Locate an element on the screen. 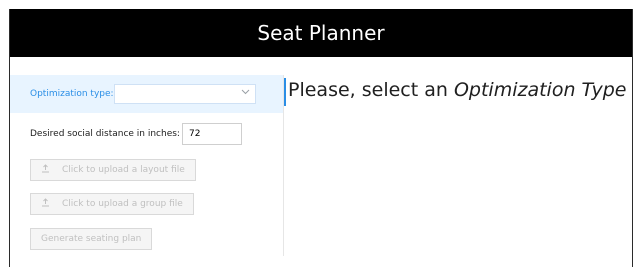 Image resolution: width=633 pixels, height=267 pixels. social-distance-row: Desired social distance in inches: 72 is located at coordinates (136, 134).